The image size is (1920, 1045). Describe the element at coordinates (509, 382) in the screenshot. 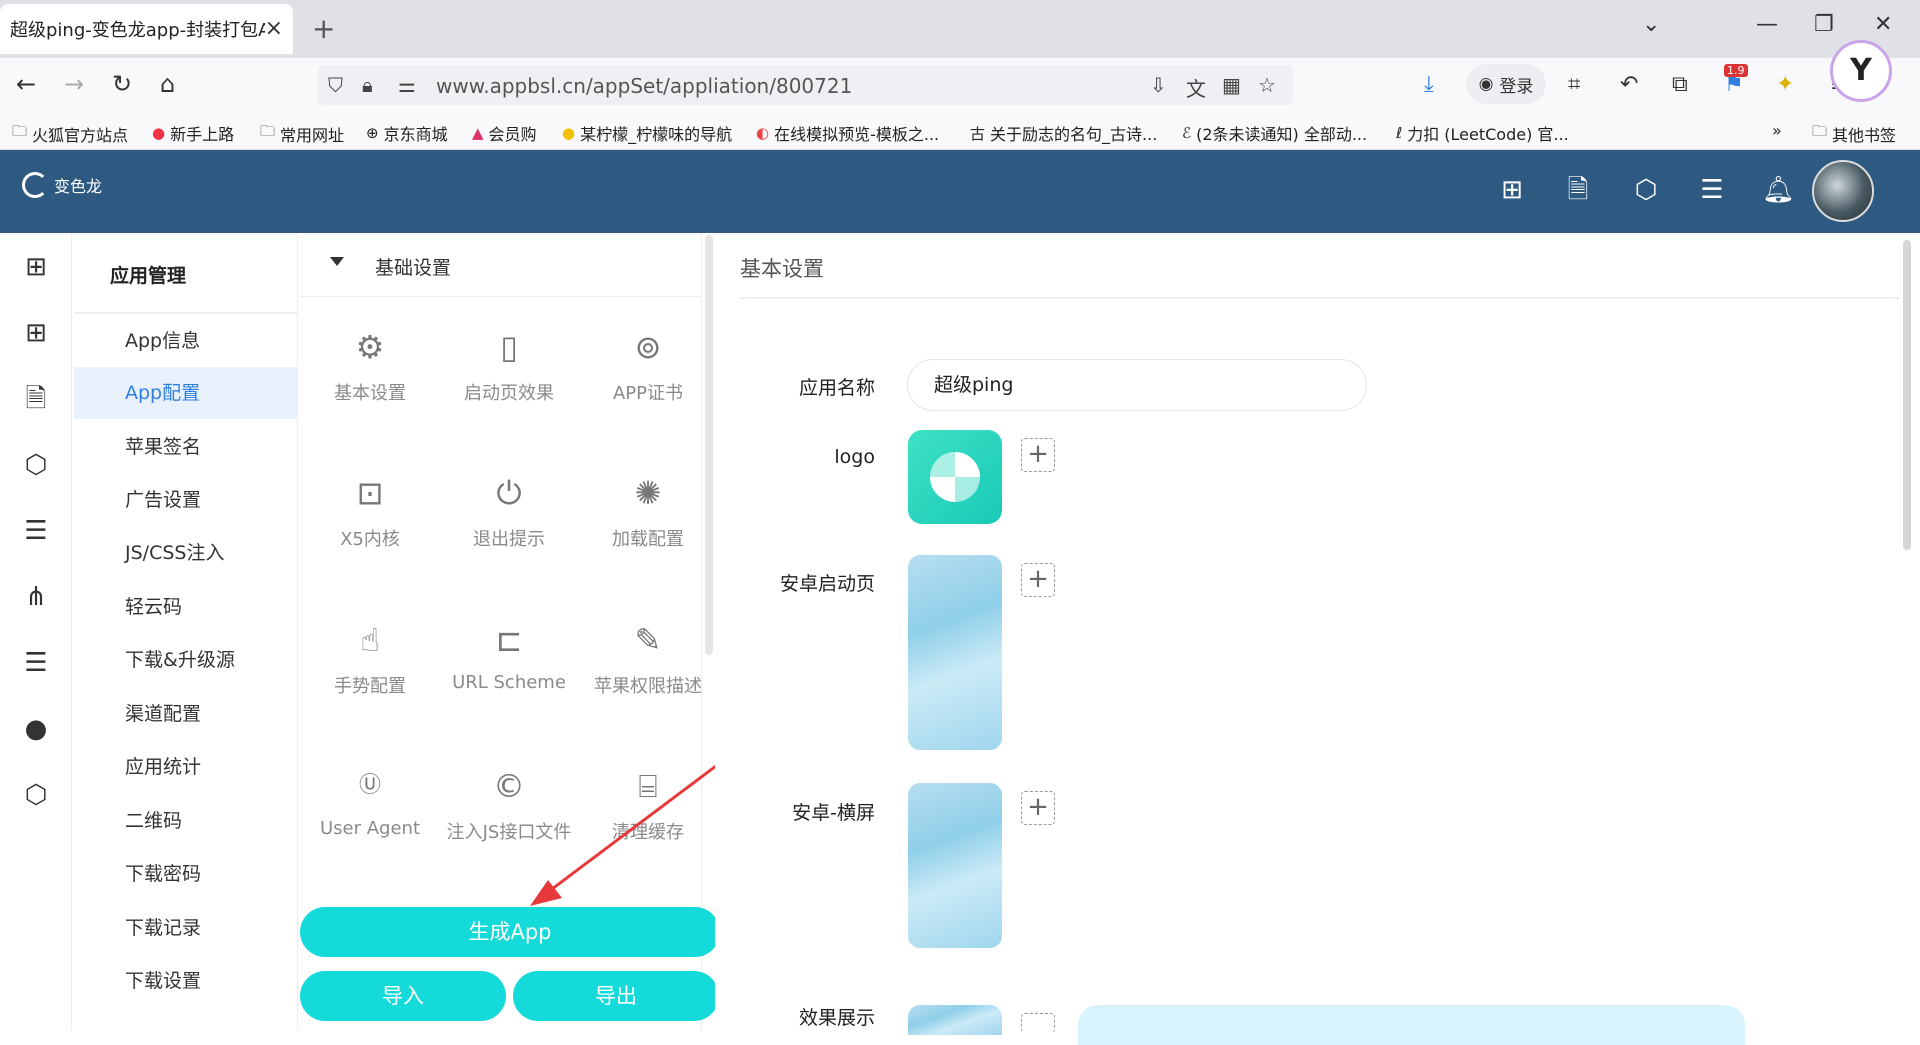

I see `grid-item-splash: ▯ 启动页效果` at that location.